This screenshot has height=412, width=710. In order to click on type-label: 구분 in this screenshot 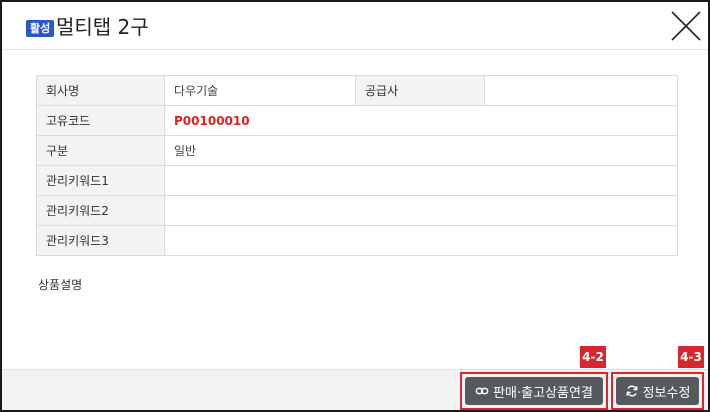, I will do `click(100, 150)`.